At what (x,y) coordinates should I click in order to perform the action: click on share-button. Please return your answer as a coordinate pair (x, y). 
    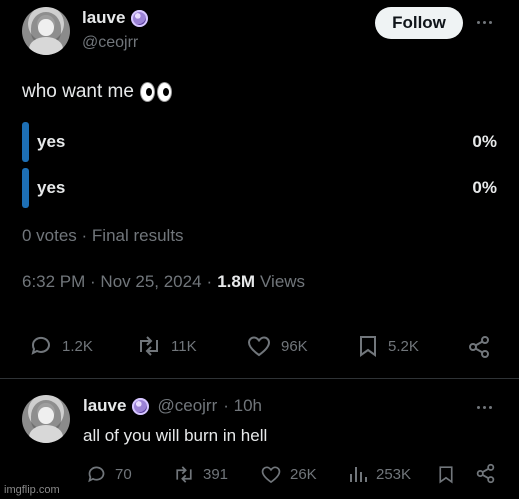
    Looking at the image, I should click on (479, 347).